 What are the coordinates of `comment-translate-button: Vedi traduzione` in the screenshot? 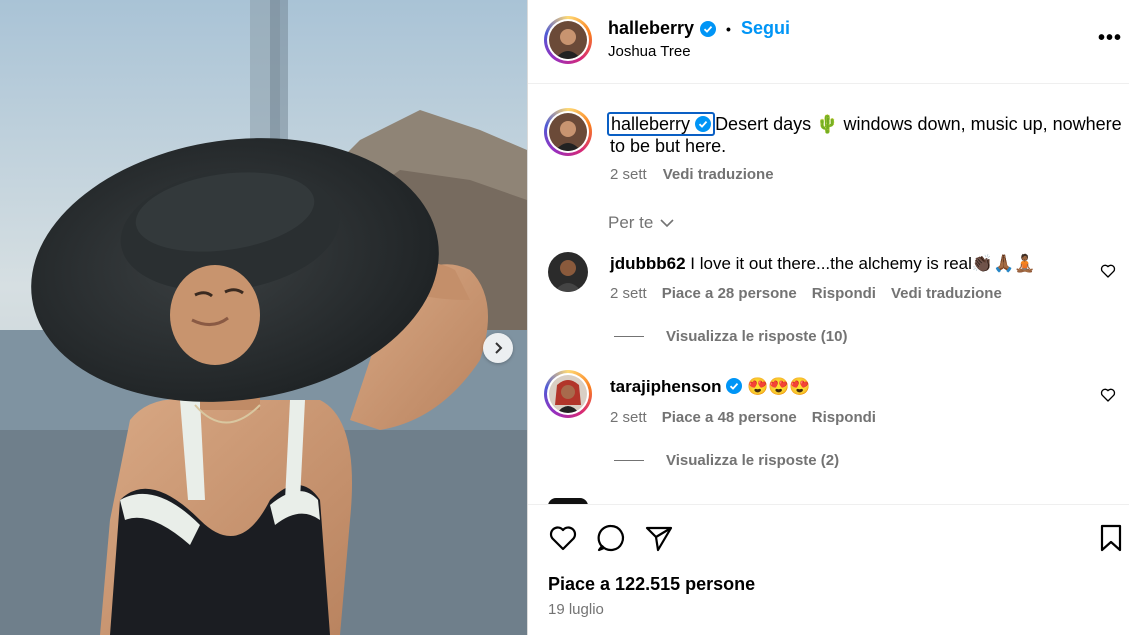 It's located at (946, 293).